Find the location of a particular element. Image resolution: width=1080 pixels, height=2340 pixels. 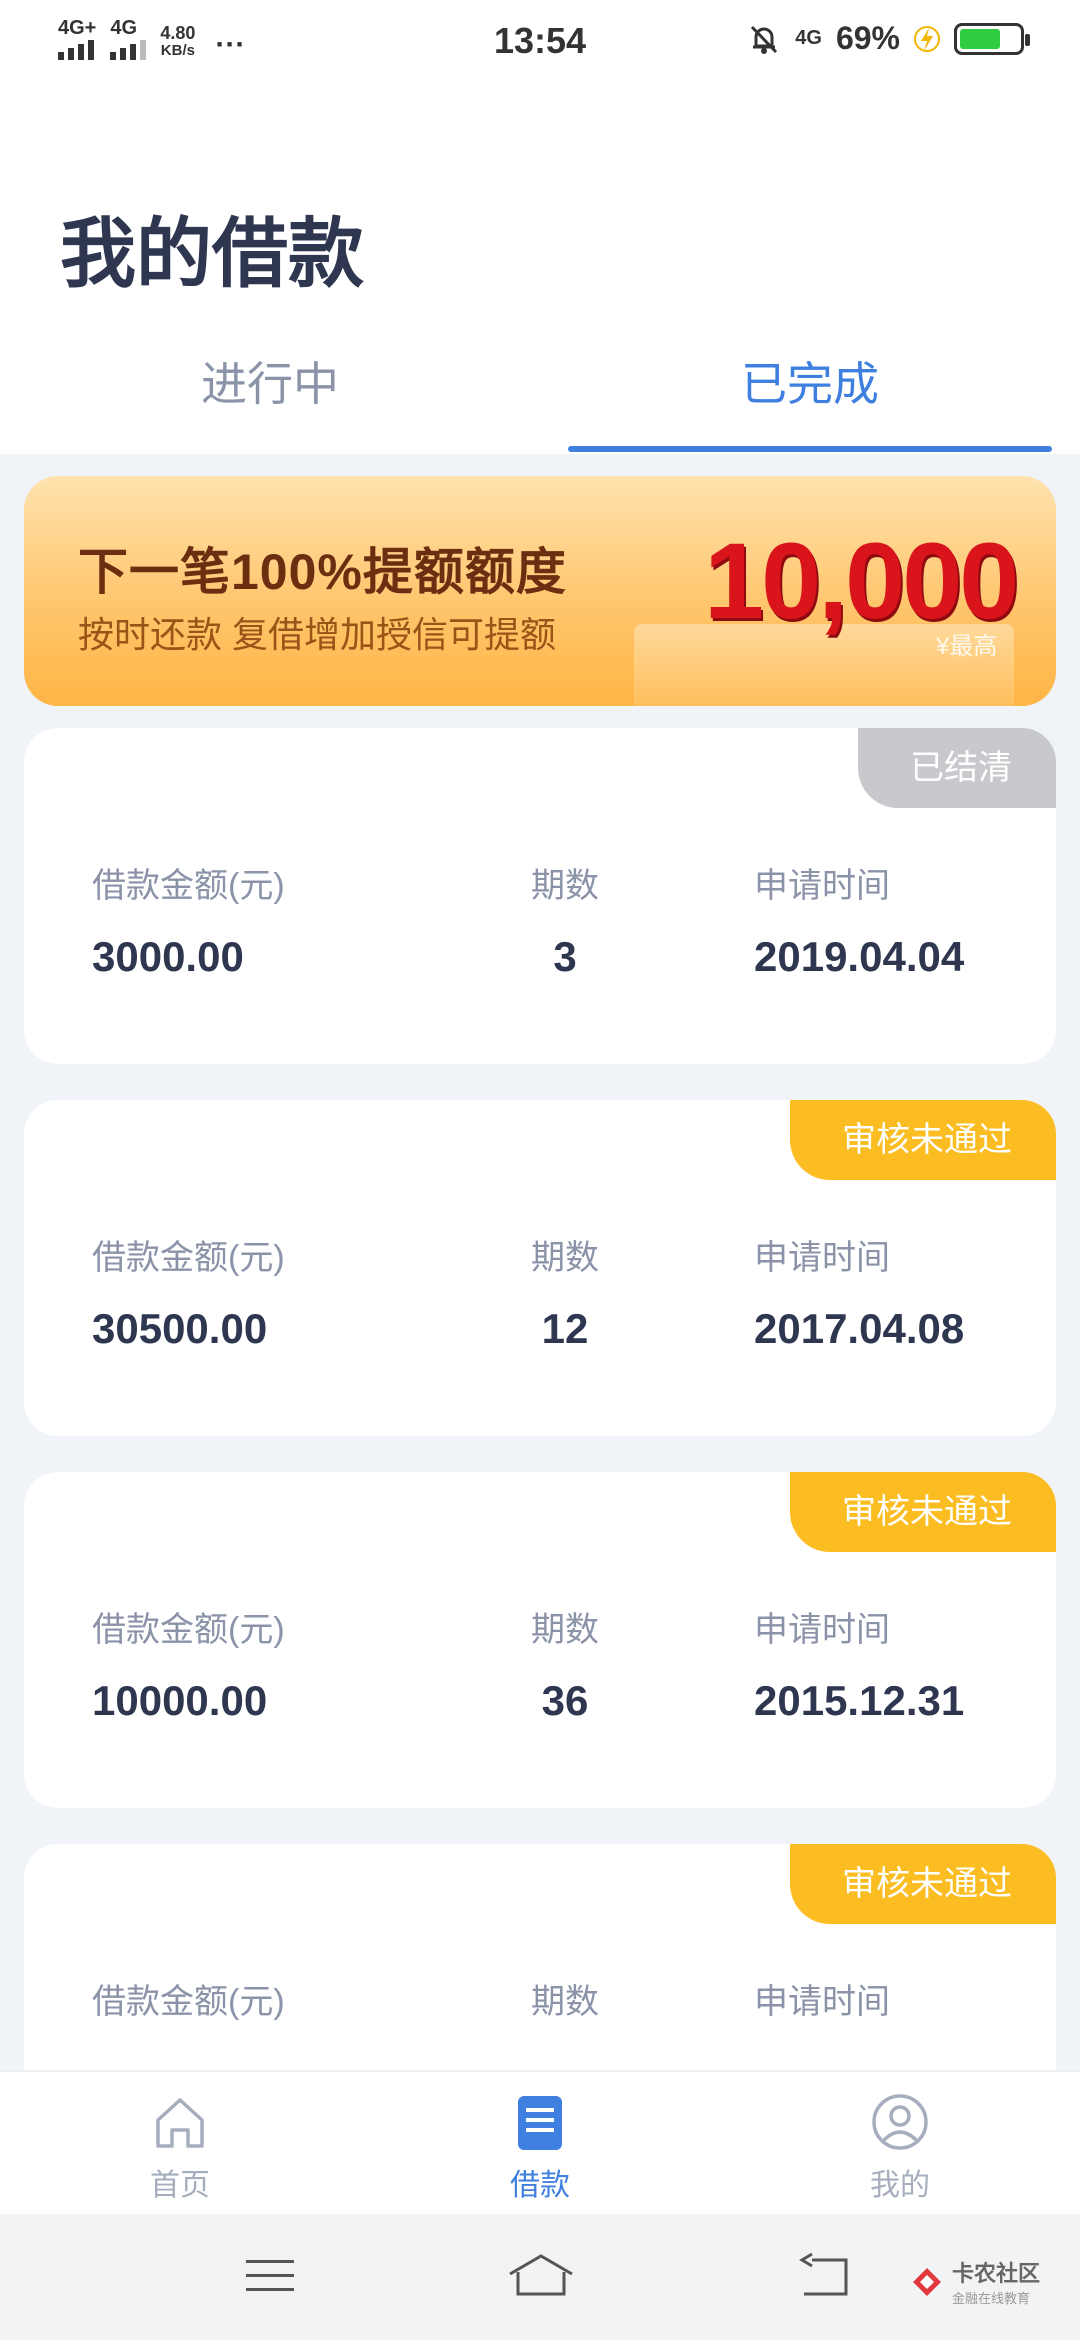

date-column: 申请时间 2019.04.04 is located at coordinates (859, 919).